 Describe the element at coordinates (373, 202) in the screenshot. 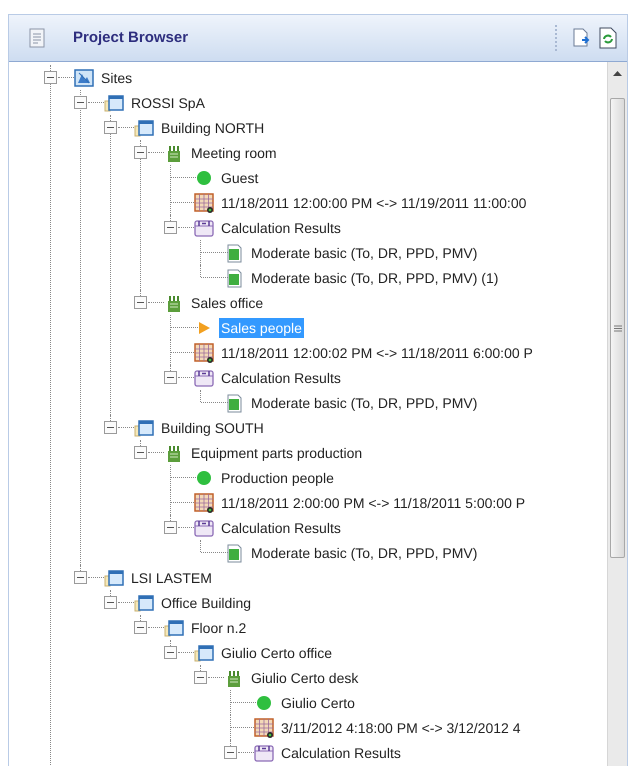

I see `tree-item: 11/18/2011 12:00:00 PM <-> 11/19/2011 11:00:00` at that location.